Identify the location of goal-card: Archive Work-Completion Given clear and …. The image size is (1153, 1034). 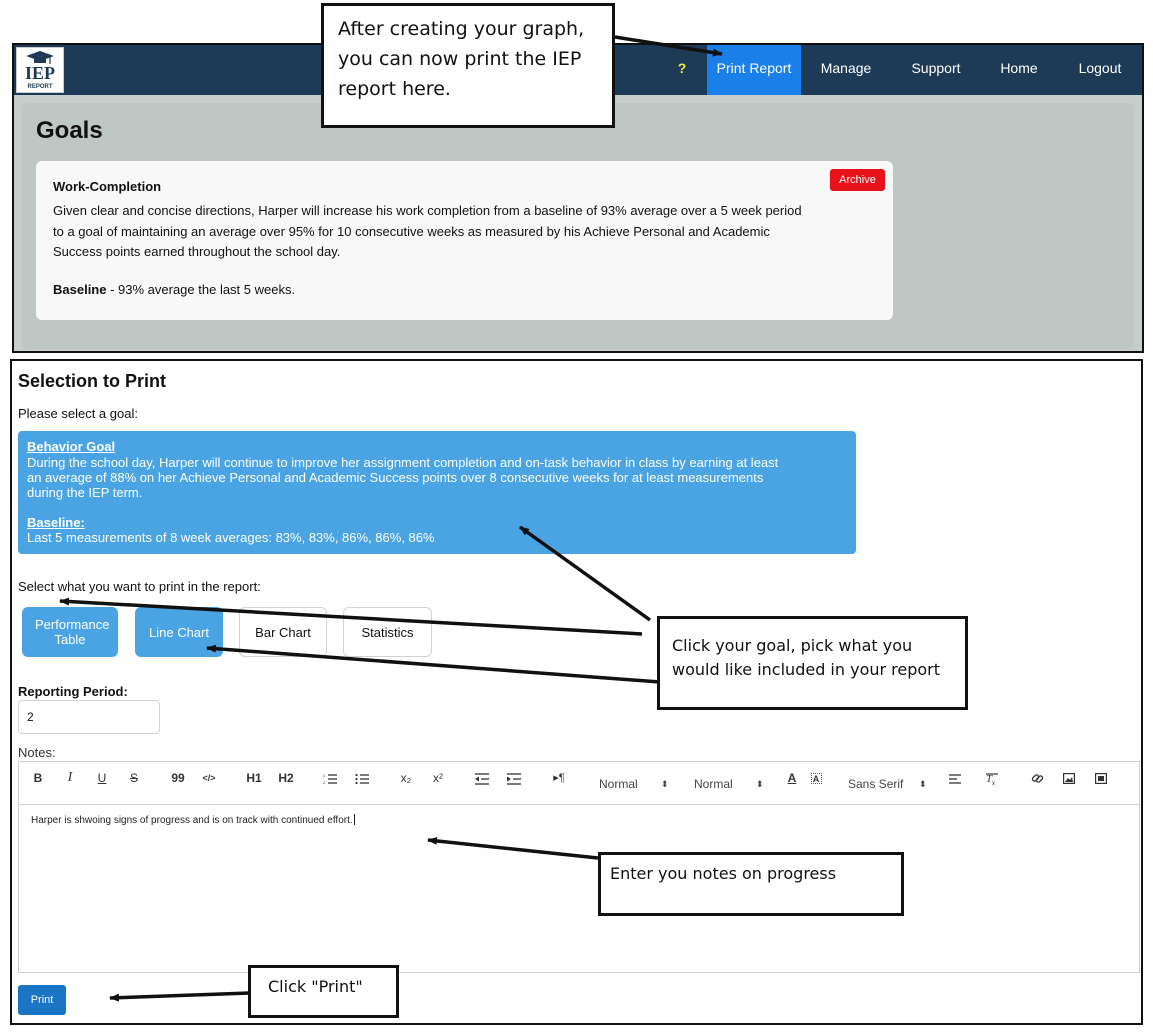
(464, 240).